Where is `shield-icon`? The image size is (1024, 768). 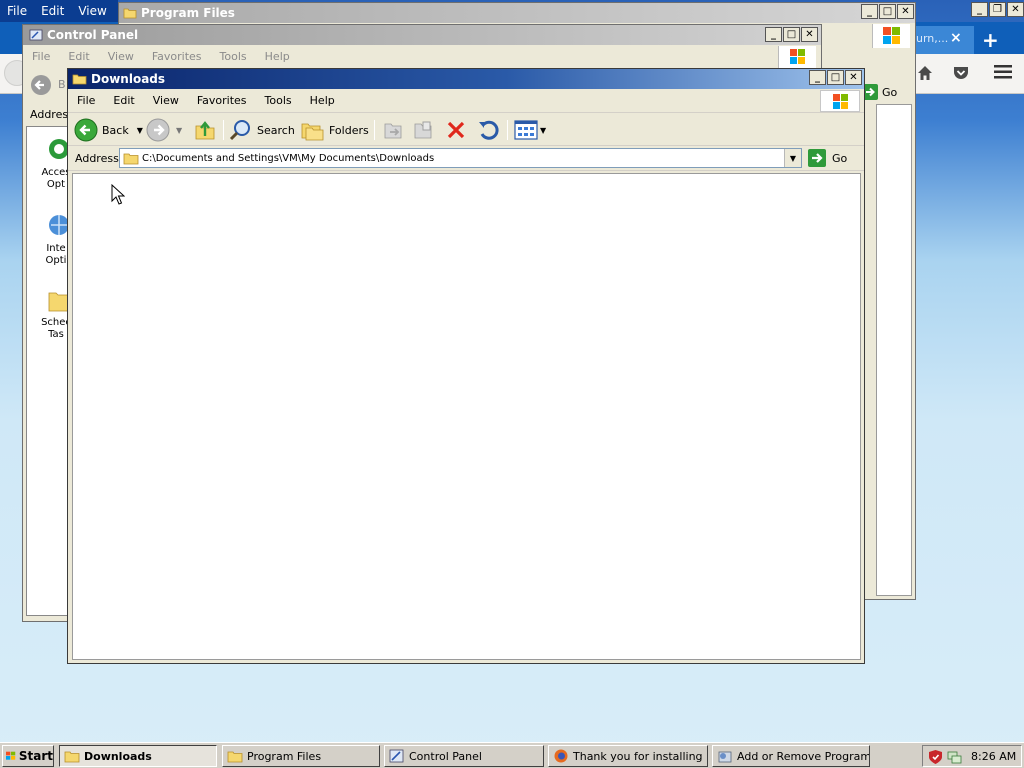
shield-icon is located at coordinates (935, 757).